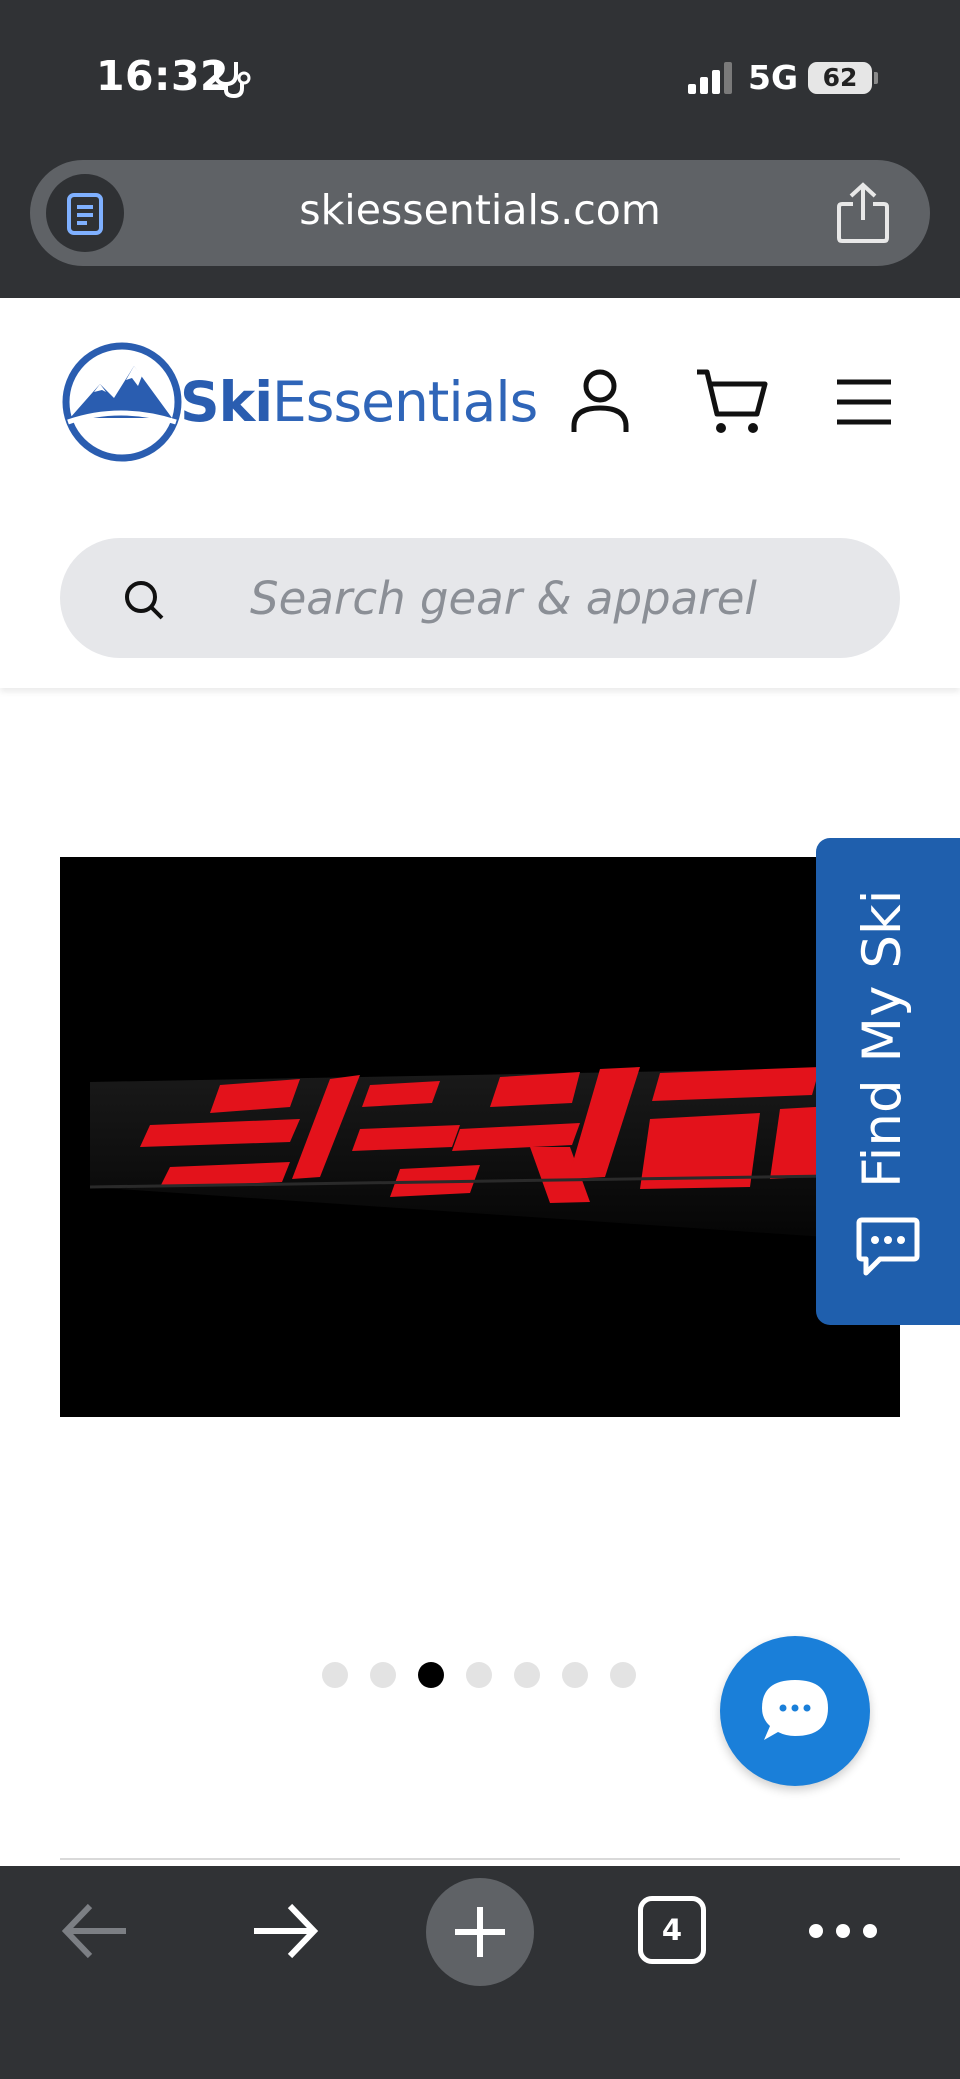 Image resolution: width=960 pixels, height=2079 pixels. I want to click on url-text: skiessentials.com, so click(480, 210).